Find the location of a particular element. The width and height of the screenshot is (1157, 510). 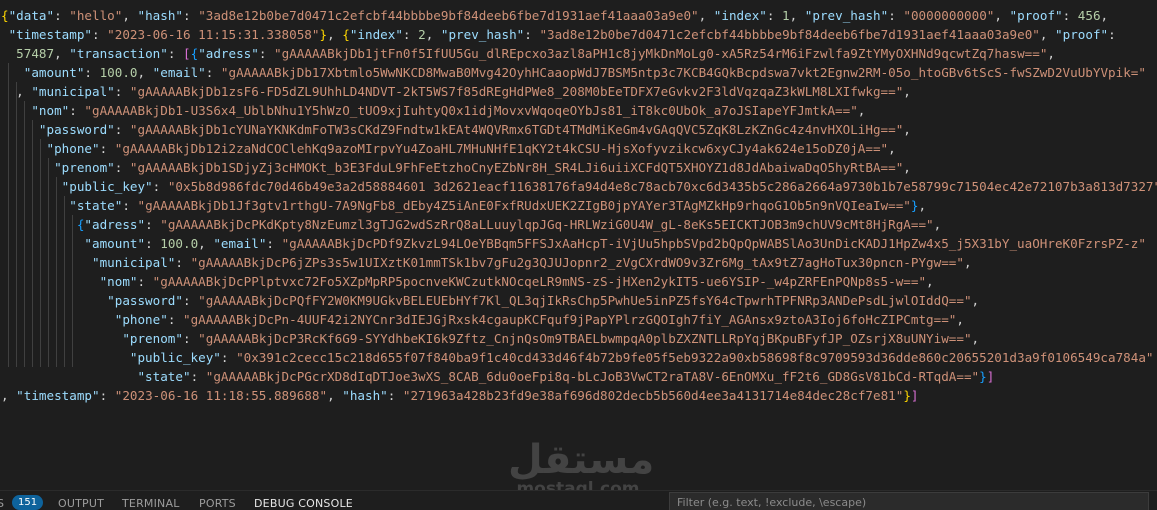

json-token-key: "hash" is located at coordinates (160, 15).